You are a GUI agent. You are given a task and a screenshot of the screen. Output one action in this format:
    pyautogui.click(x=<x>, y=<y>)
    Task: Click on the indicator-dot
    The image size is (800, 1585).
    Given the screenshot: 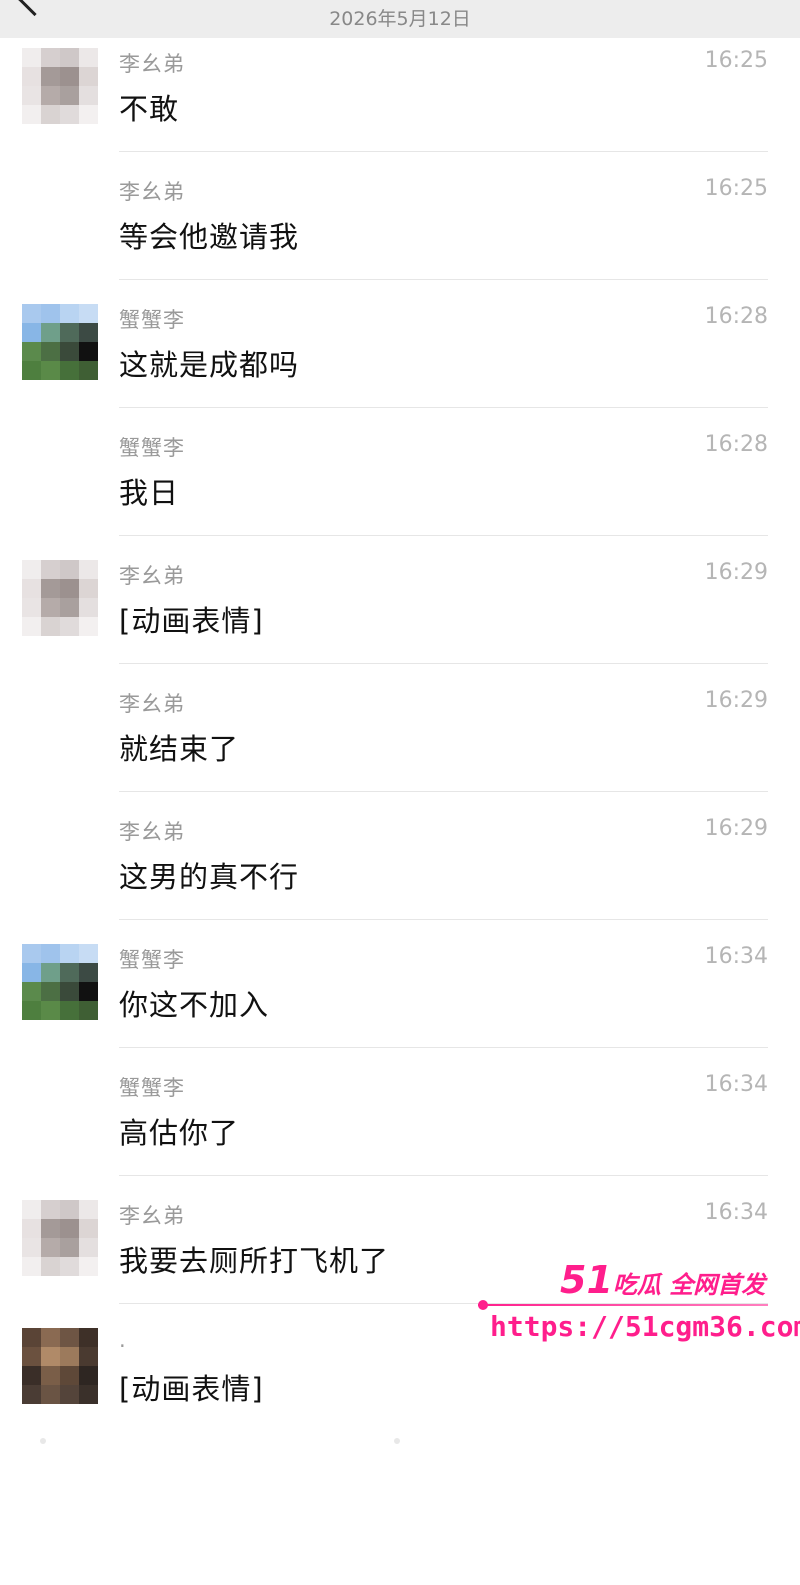 What is the action you would take?
    pyautogui.click(x=397, y=1441)
    